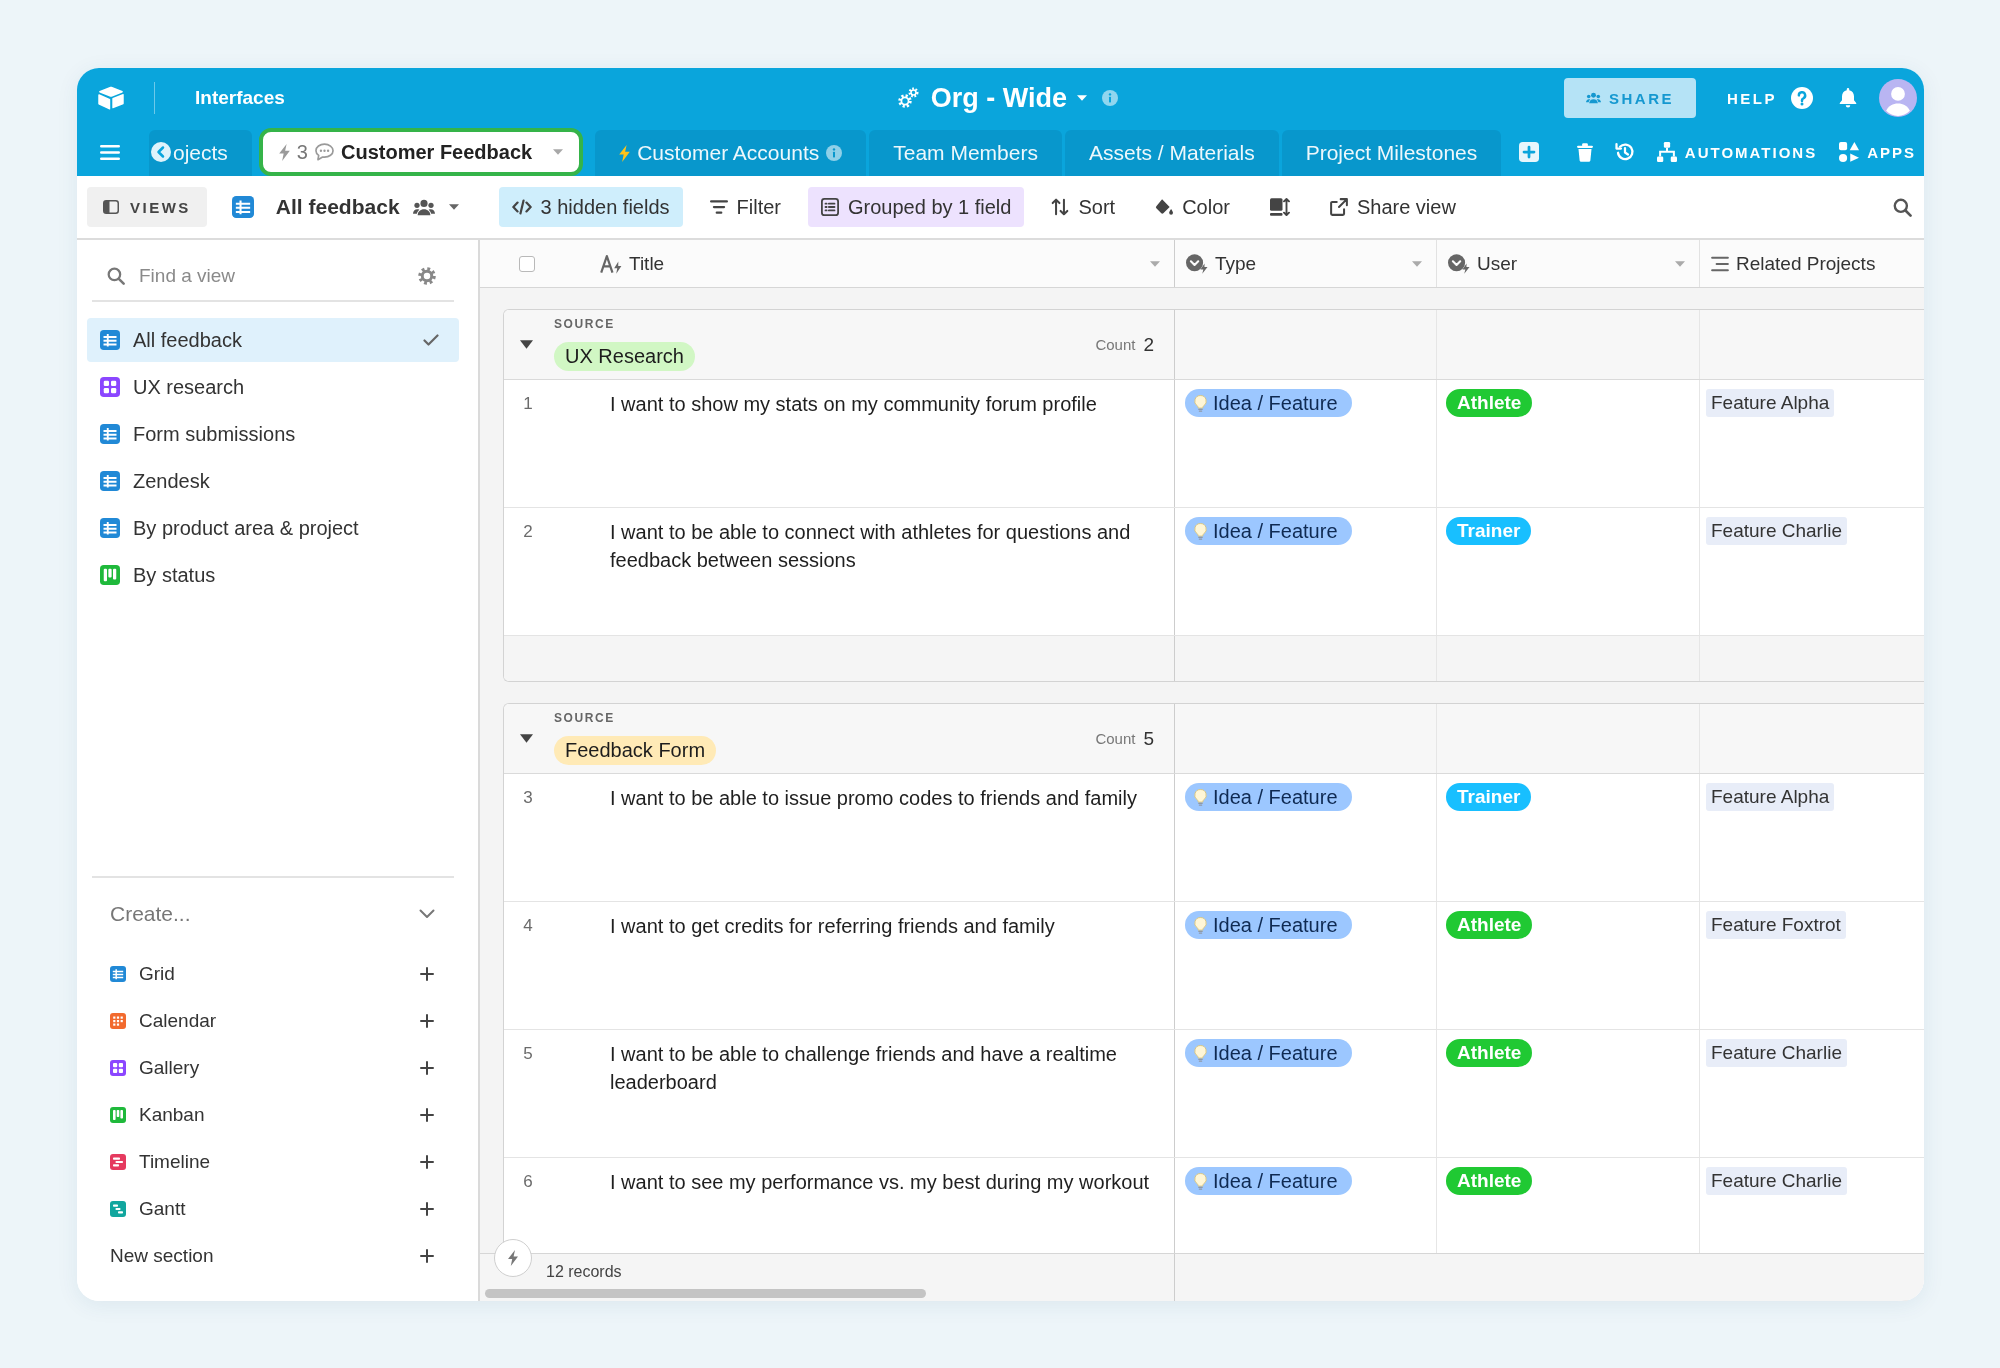  What do you see at coordinates (421, 152) in the screenshot?
I see `table-tab: 3 Customer Feedback` at bounding box center [421, 152].